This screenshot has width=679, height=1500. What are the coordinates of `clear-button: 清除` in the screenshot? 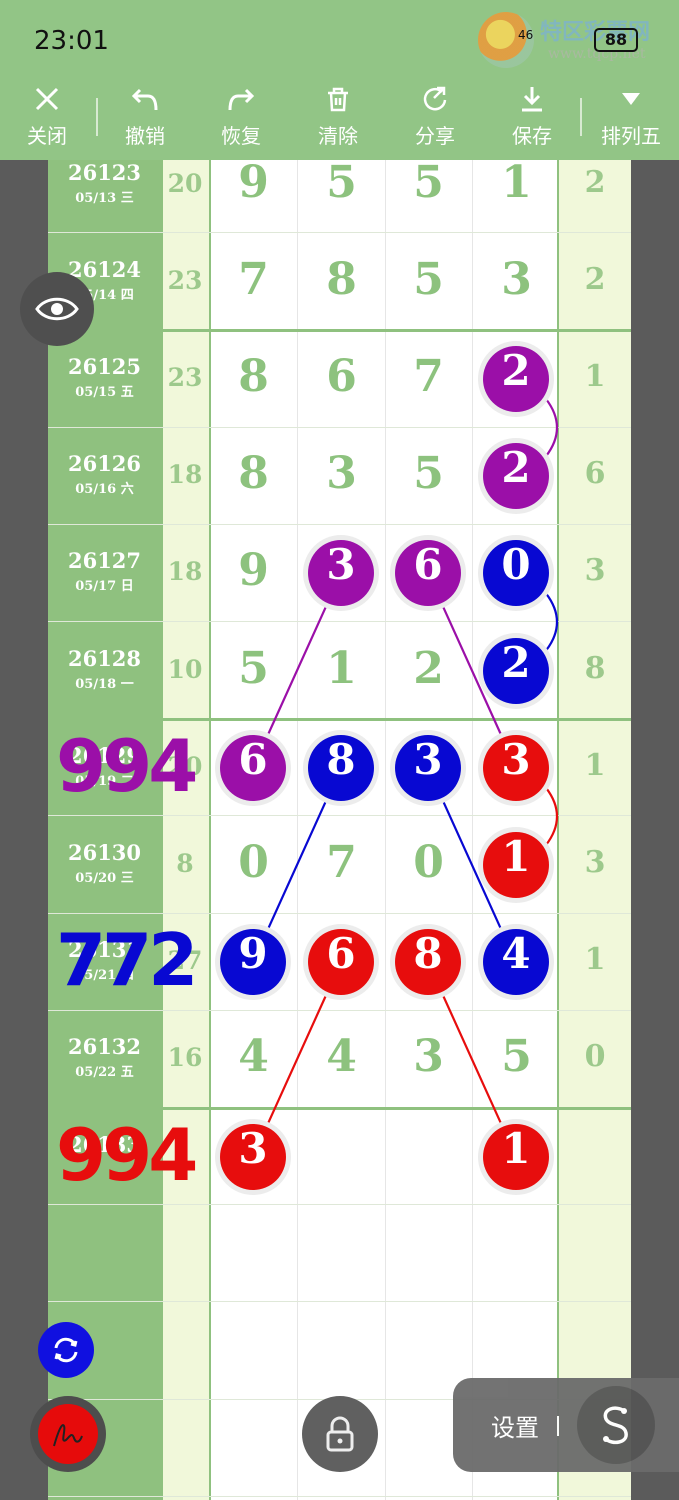 It's located at (338, 120).